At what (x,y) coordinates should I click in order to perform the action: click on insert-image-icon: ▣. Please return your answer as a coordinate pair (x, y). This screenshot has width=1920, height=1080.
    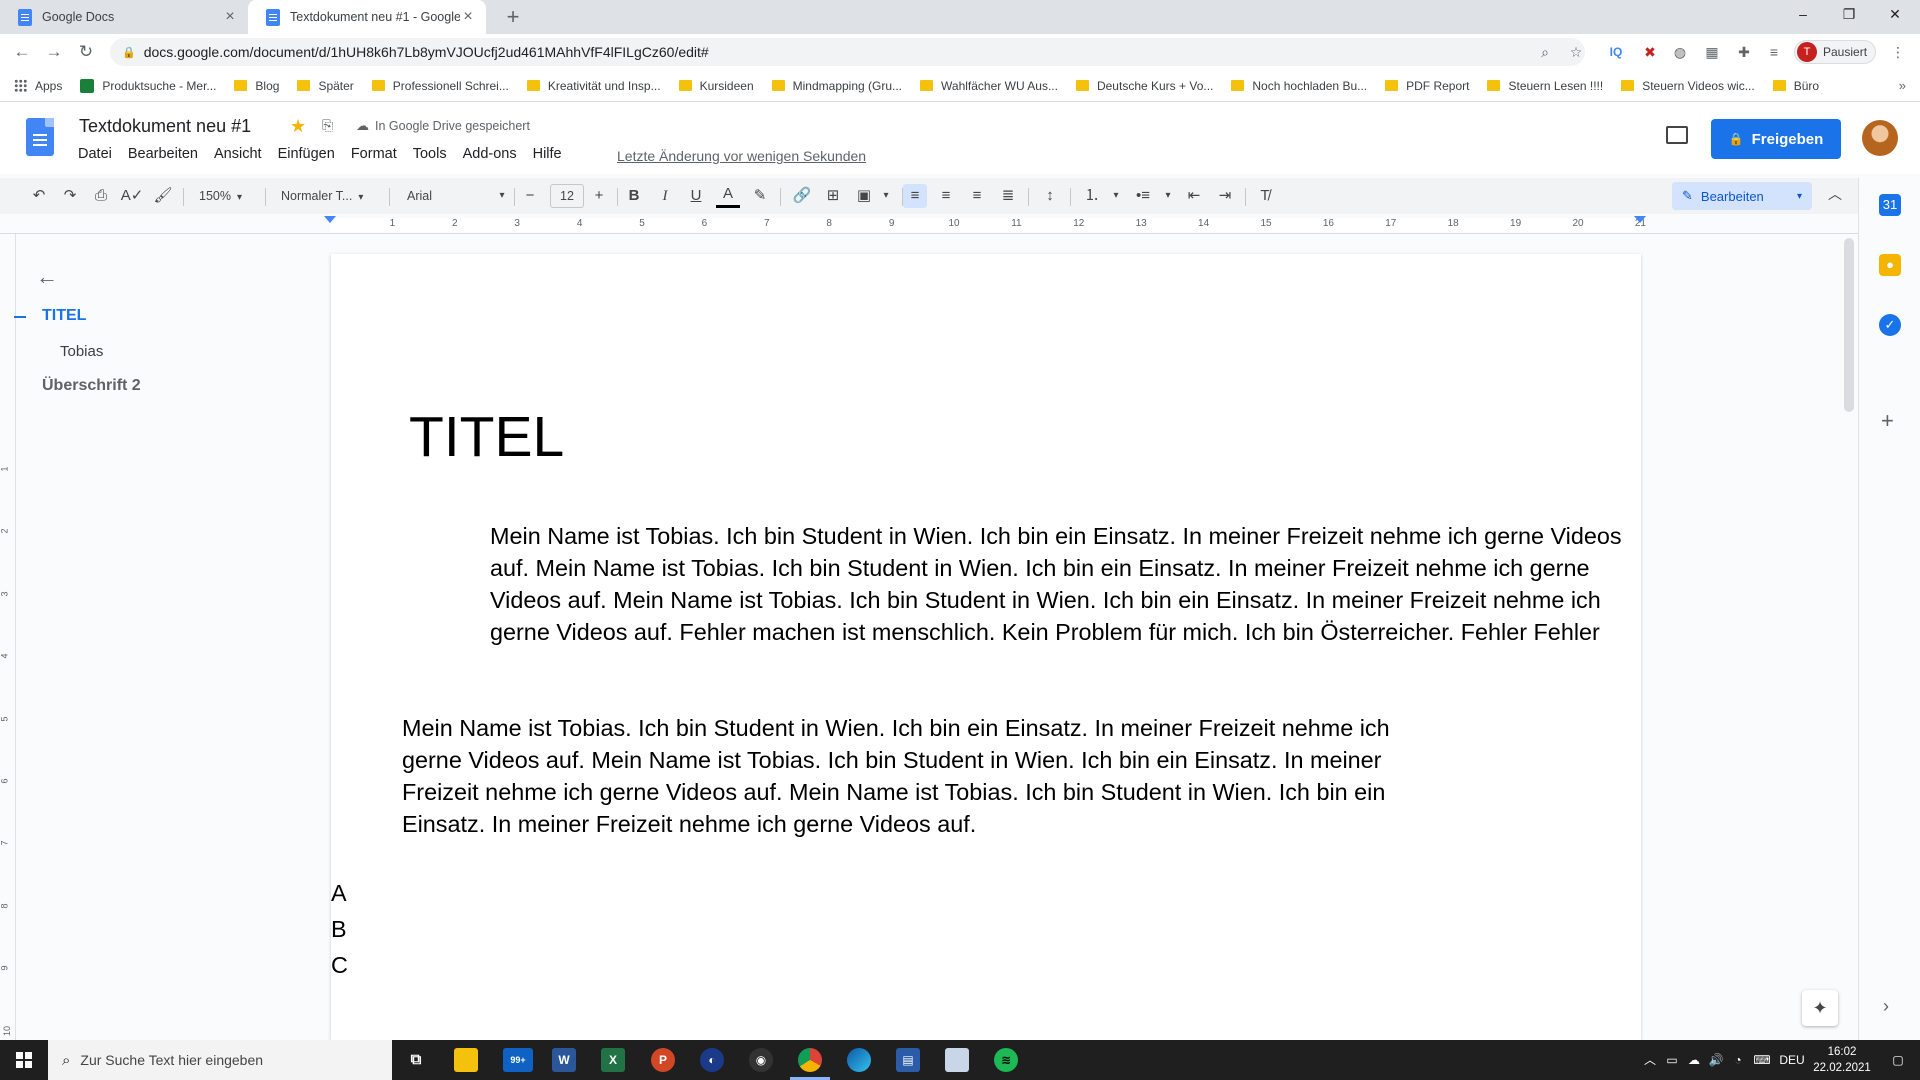
    Looking at the image, I should click on (864, 196).